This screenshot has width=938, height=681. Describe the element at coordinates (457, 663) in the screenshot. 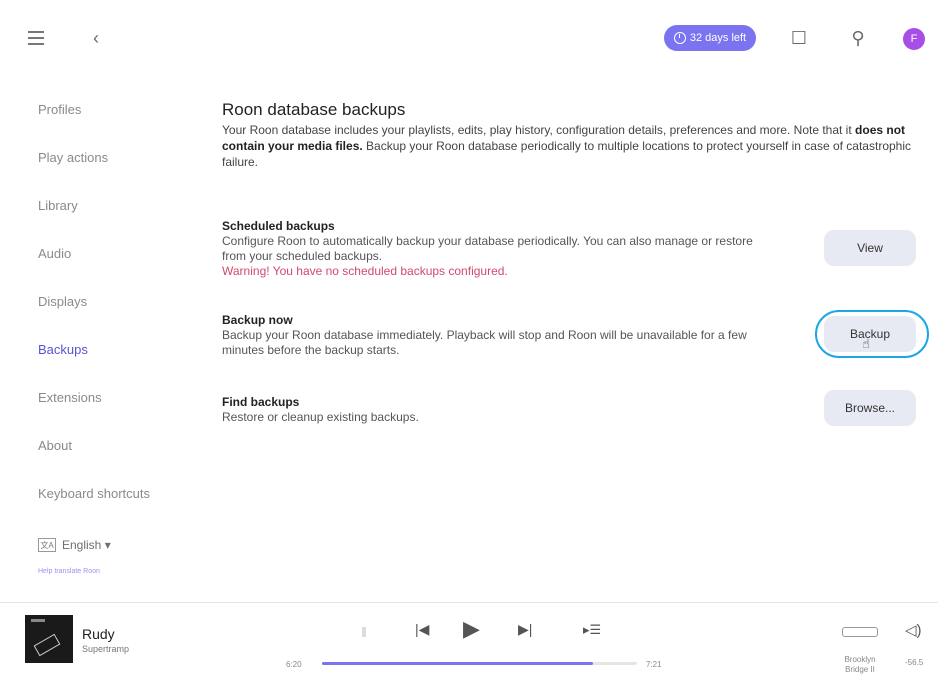

I see `seek-bar-fill` at that location.